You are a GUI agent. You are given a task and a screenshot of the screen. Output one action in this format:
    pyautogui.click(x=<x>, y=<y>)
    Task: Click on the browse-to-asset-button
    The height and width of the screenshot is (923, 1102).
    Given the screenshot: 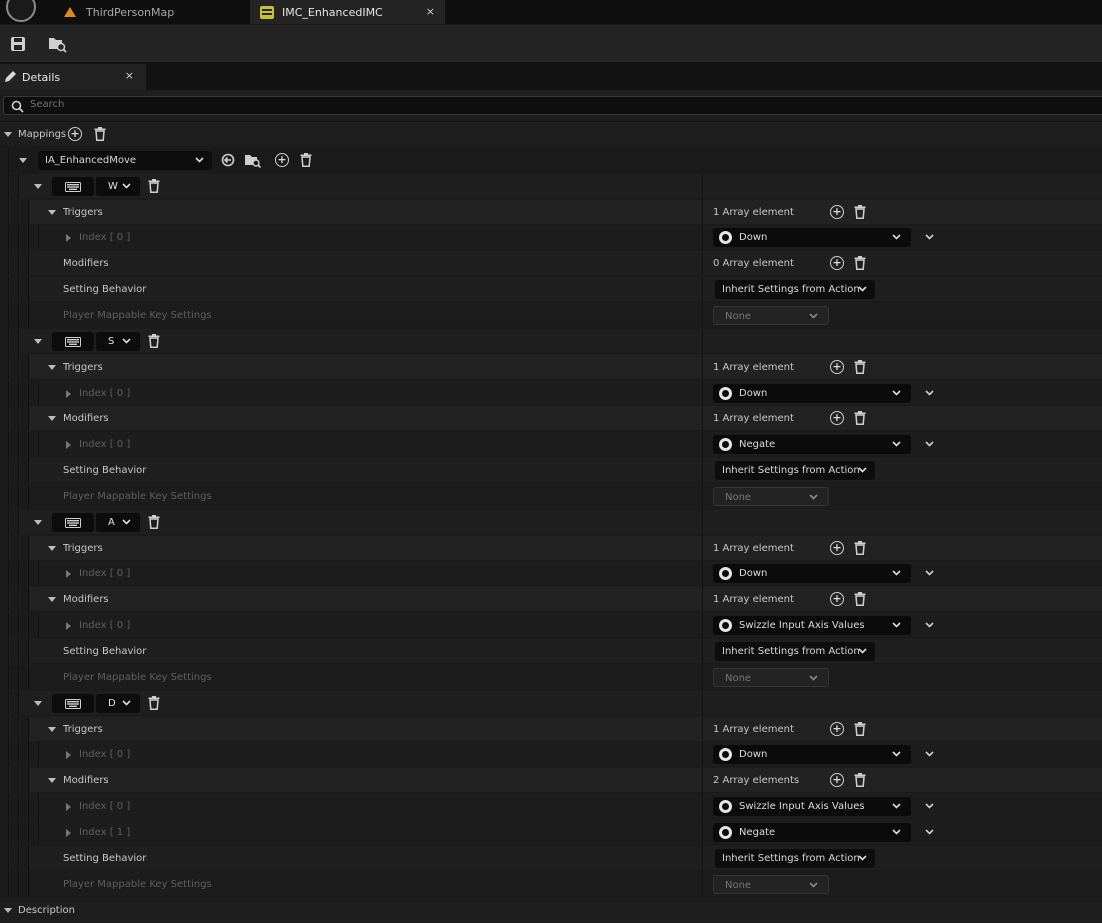 What is the action you would take?
    pyautogui.click(x=58, y=44)
    